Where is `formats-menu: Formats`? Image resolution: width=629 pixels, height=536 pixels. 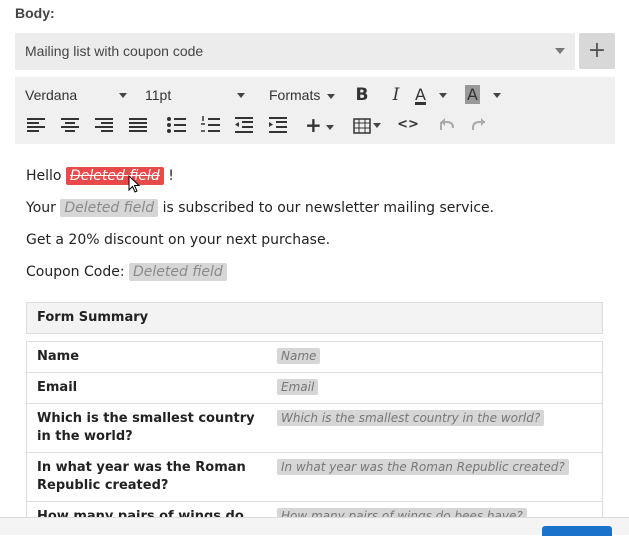
formats-menu: Formats is located at coordinates (304, 95).